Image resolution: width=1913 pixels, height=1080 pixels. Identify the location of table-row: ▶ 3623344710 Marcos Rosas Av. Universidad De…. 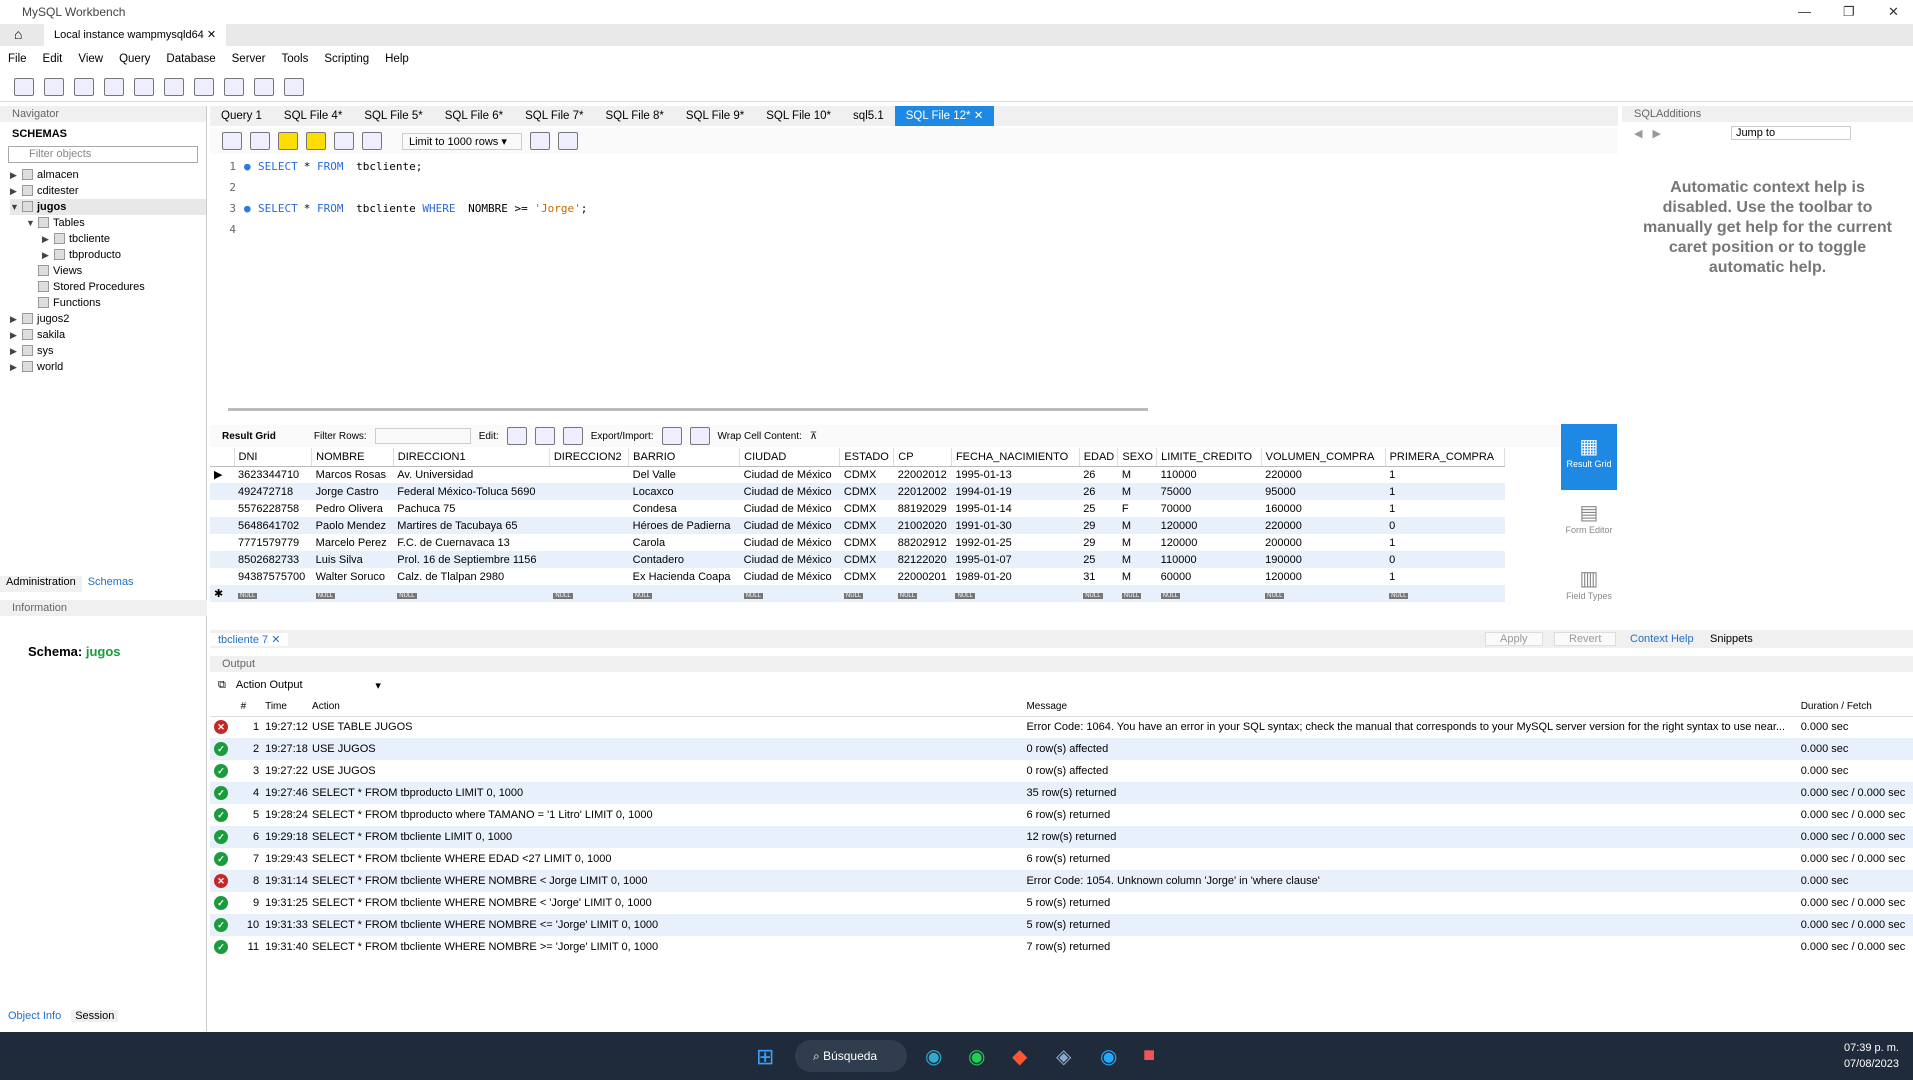
(857, 474).